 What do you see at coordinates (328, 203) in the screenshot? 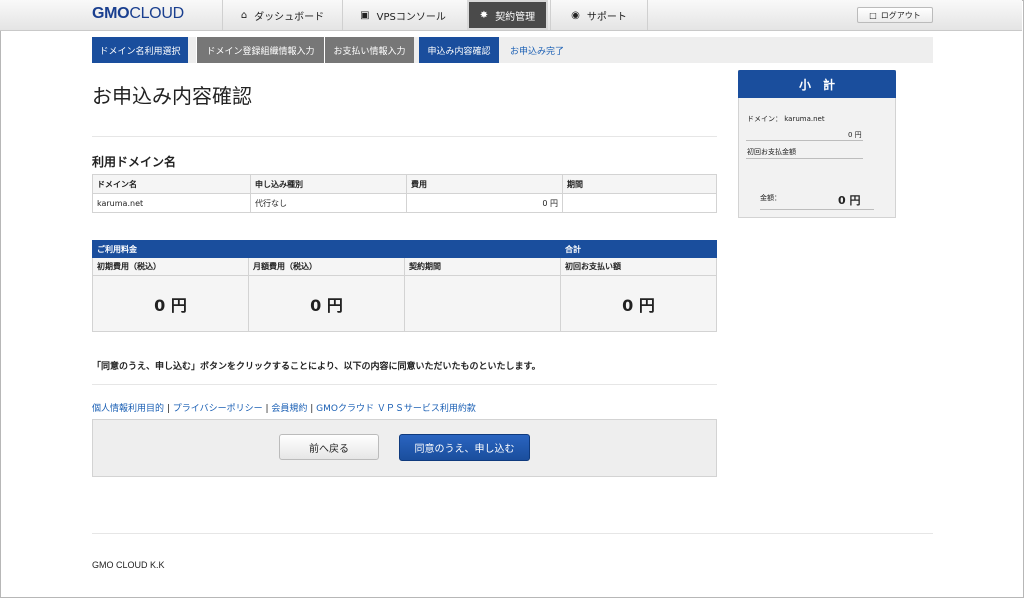
I see `application-type-cell: 代行なし` at bounding box center [328, 203].